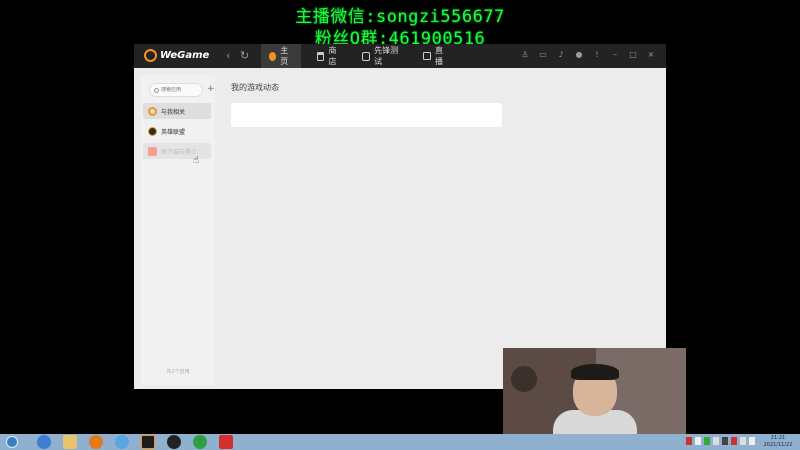 Image resolution: width=800 pixels, height=450 pixels. I want to click on browser-icon, so click(122, 442).